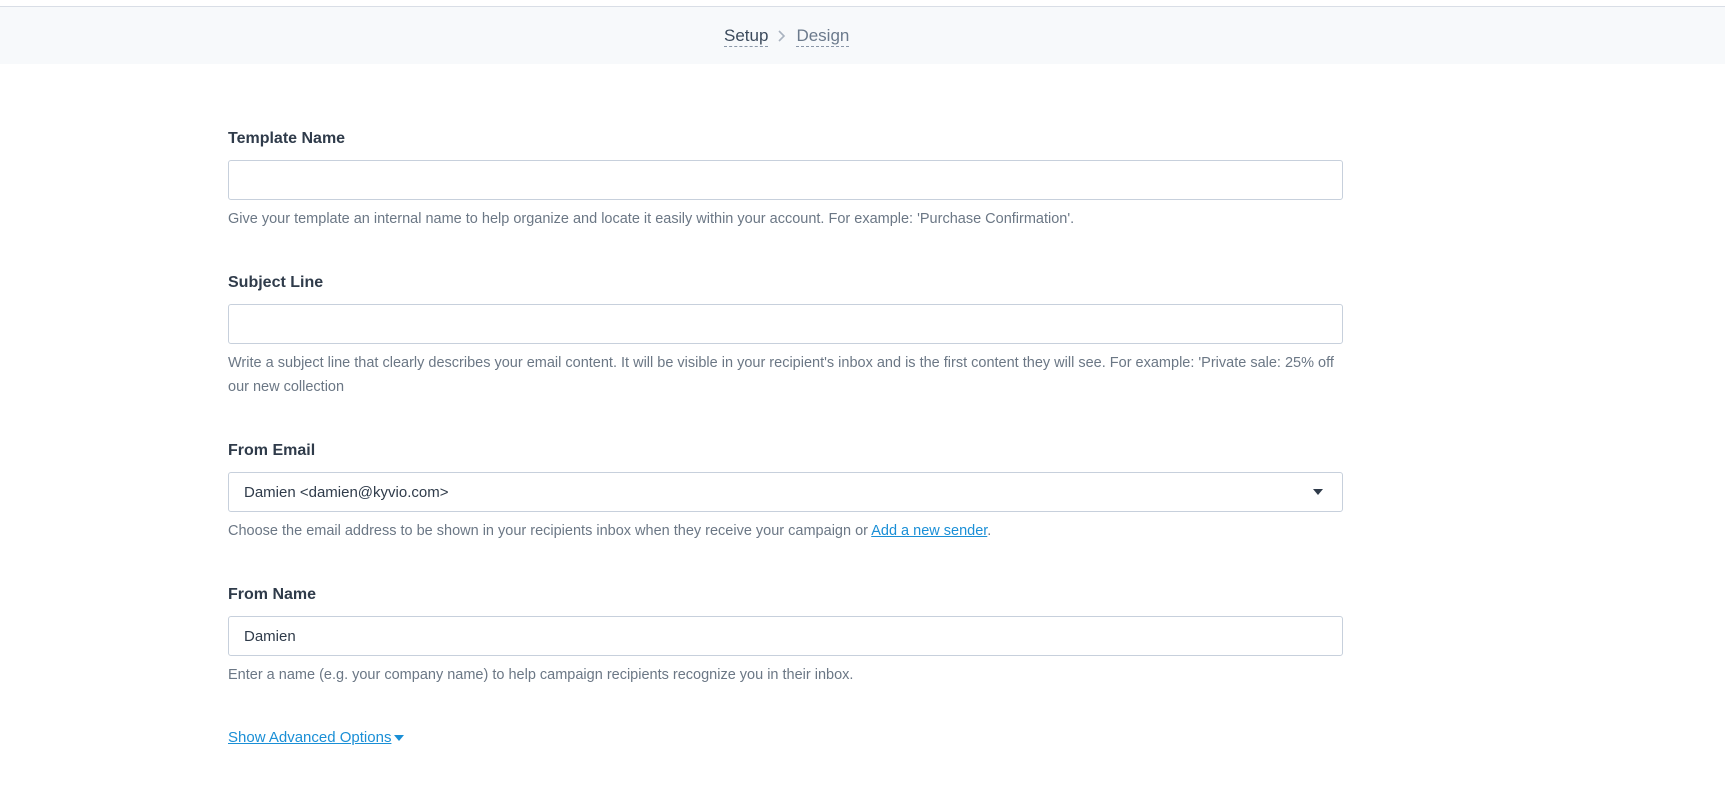 This screenshot has height=786, width=1725. What do you see at coordinates (862, 3) in the screenshot?
I see `top-strip` at bounding box center [862, 3].